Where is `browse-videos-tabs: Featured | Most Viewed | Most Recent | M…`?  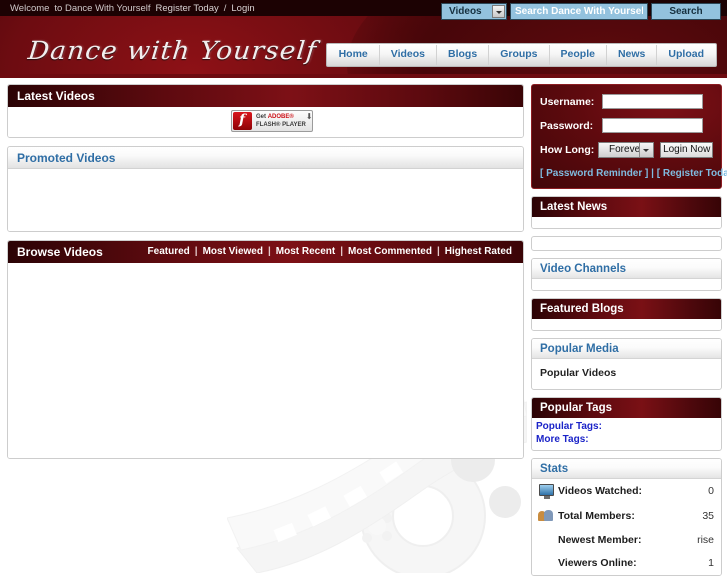
browse-videos-tabs: Featured | Most Viewed | Most Recent | M… is located at coordinates (330, 252).